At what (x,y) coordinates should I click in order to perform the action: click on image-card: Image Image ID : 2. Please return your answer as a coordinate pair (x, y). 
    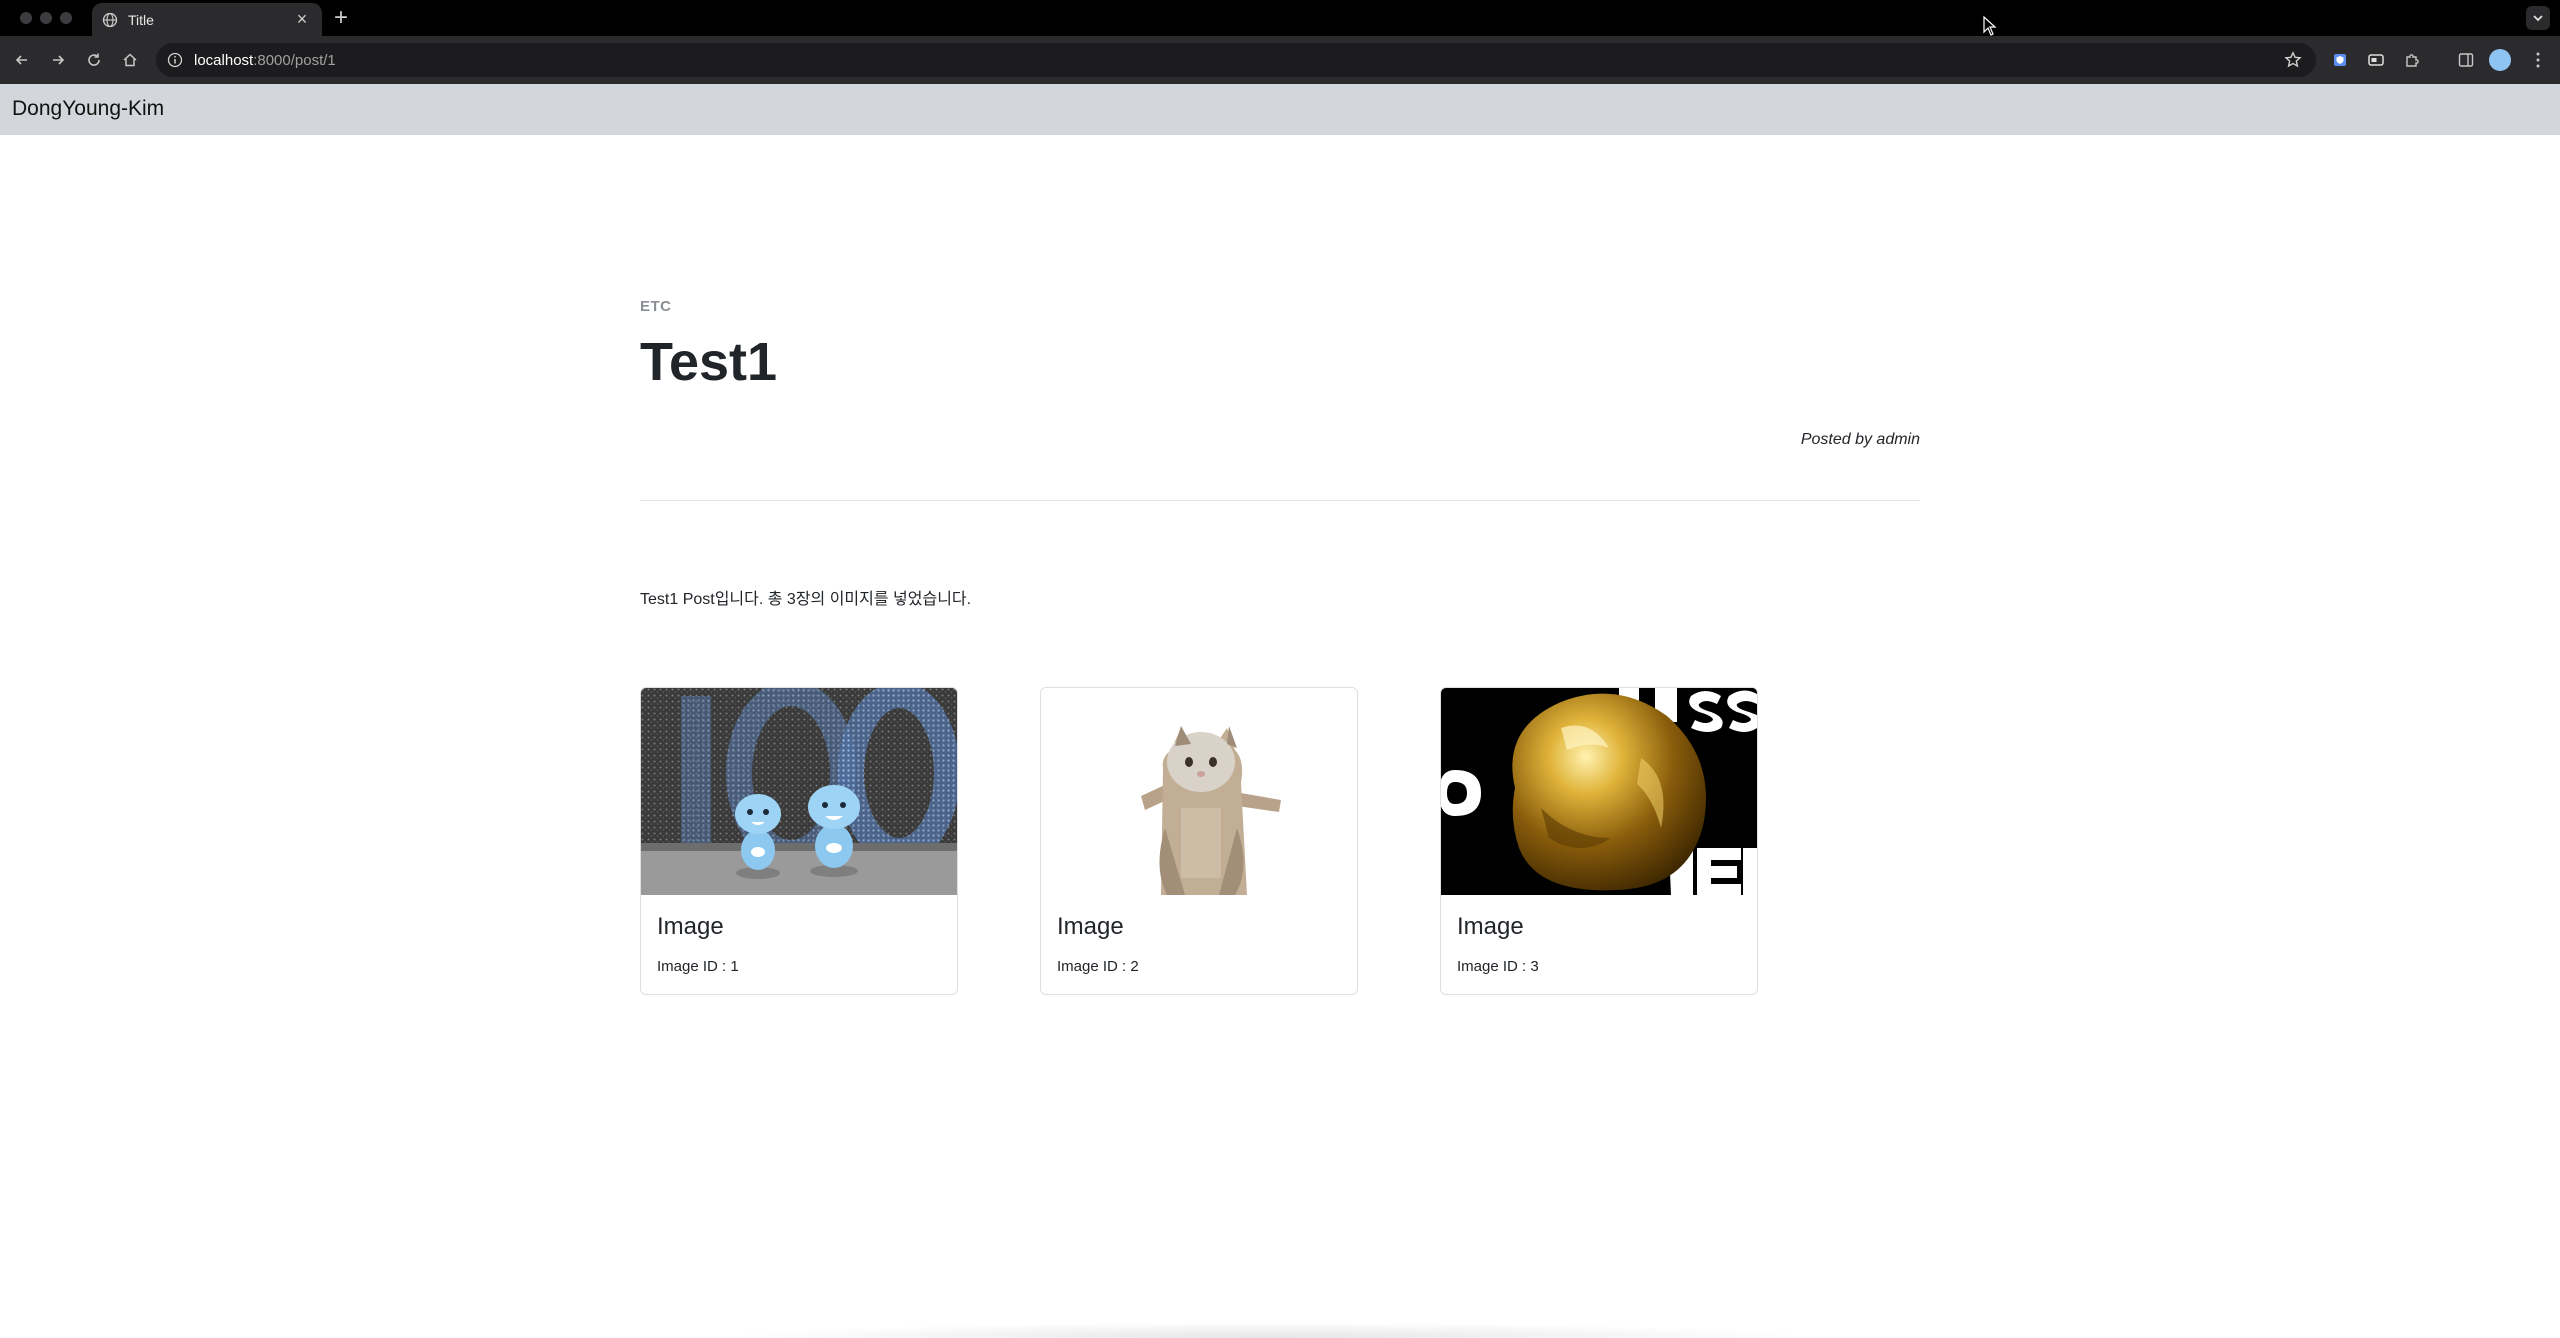
    Looking at the image, I should click on (1199, 841).